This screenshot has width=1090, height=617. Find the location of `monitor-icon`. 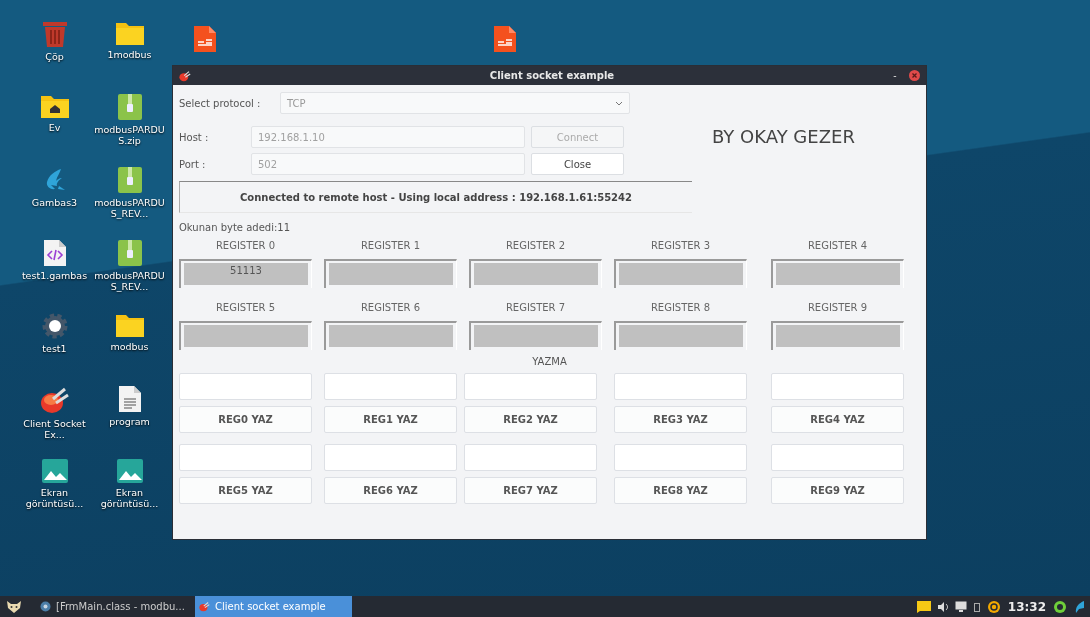

monitor-icon is located at coordinates (960, 606).